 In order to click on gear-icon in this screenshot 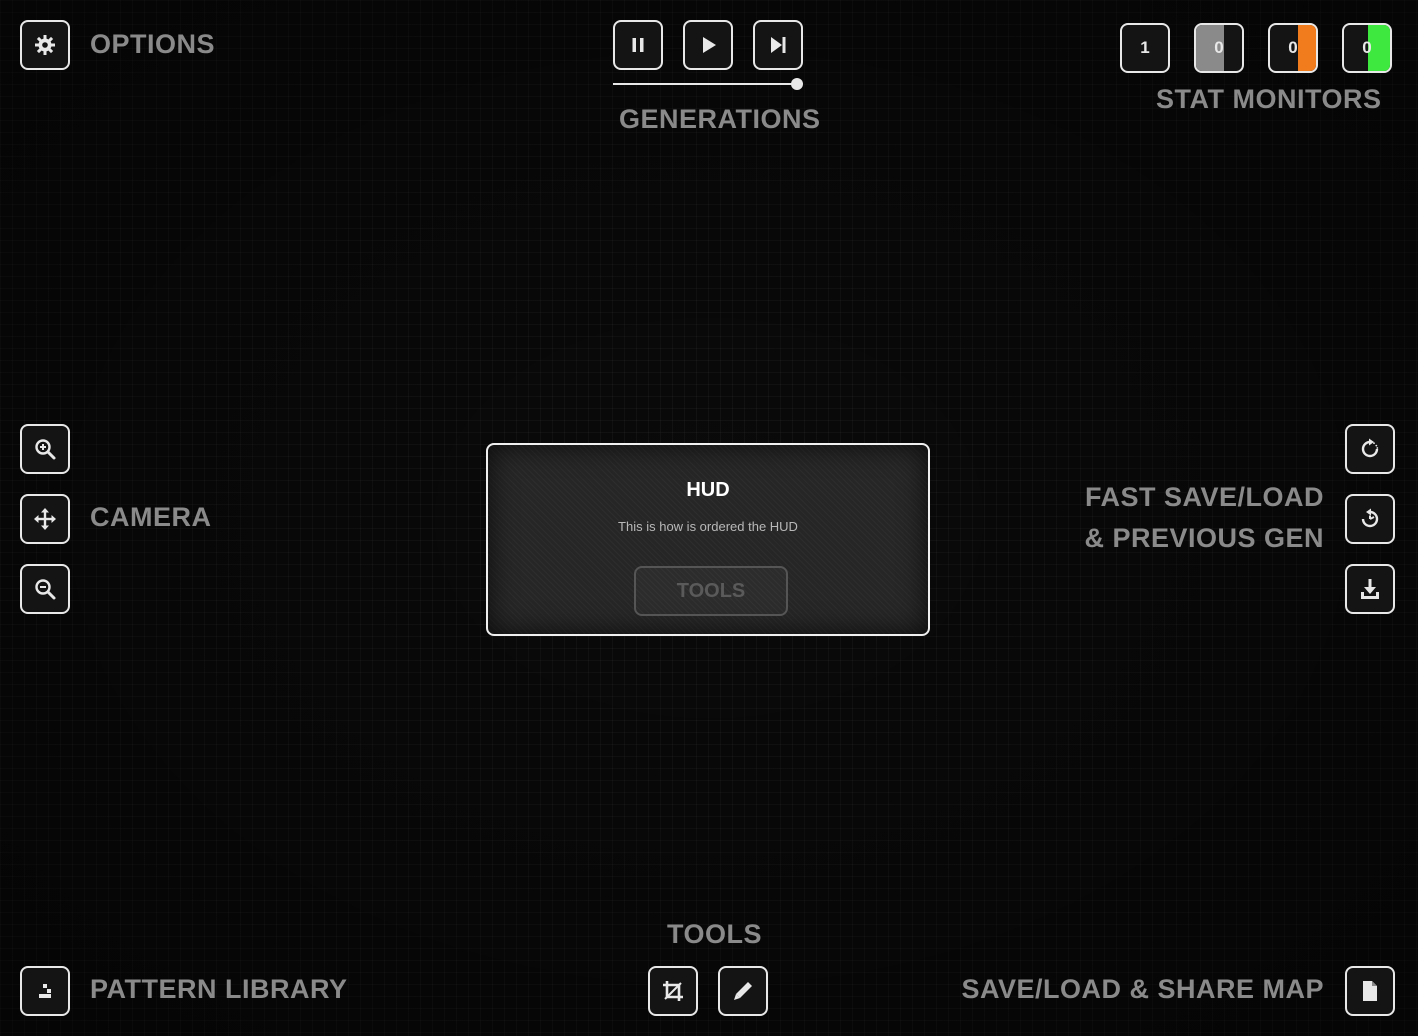, I will do `click(45, 45)`.